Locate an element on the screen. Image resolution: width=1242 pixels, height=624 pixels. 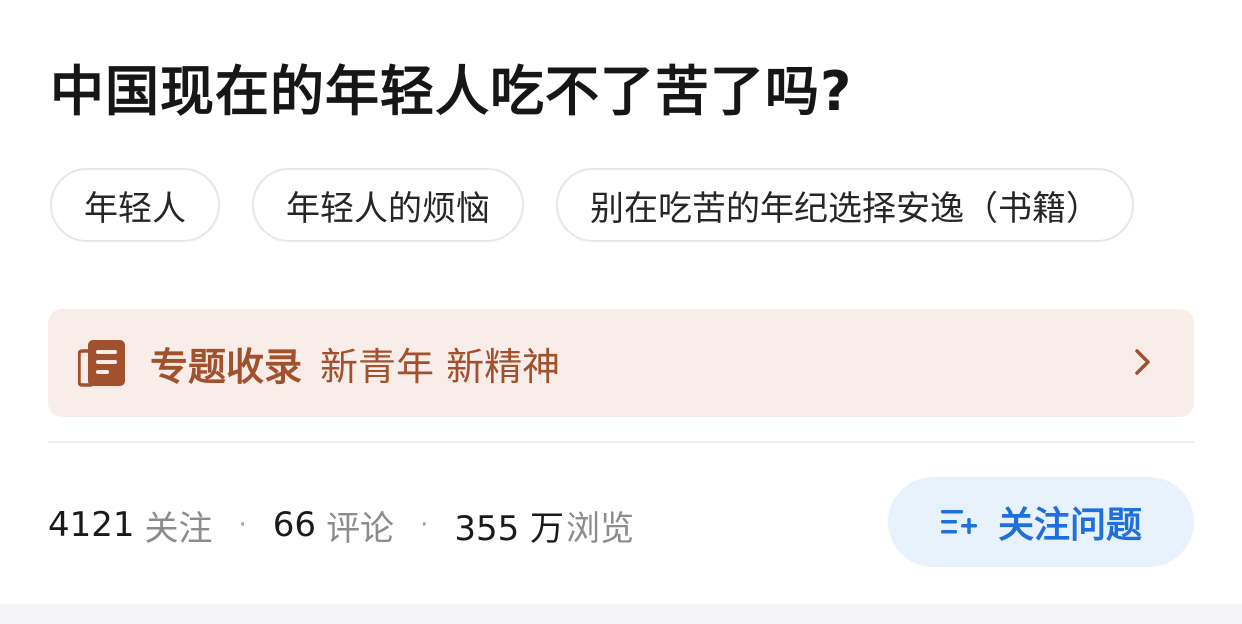
comments-count: 66 is located at coordinates (294, 525).